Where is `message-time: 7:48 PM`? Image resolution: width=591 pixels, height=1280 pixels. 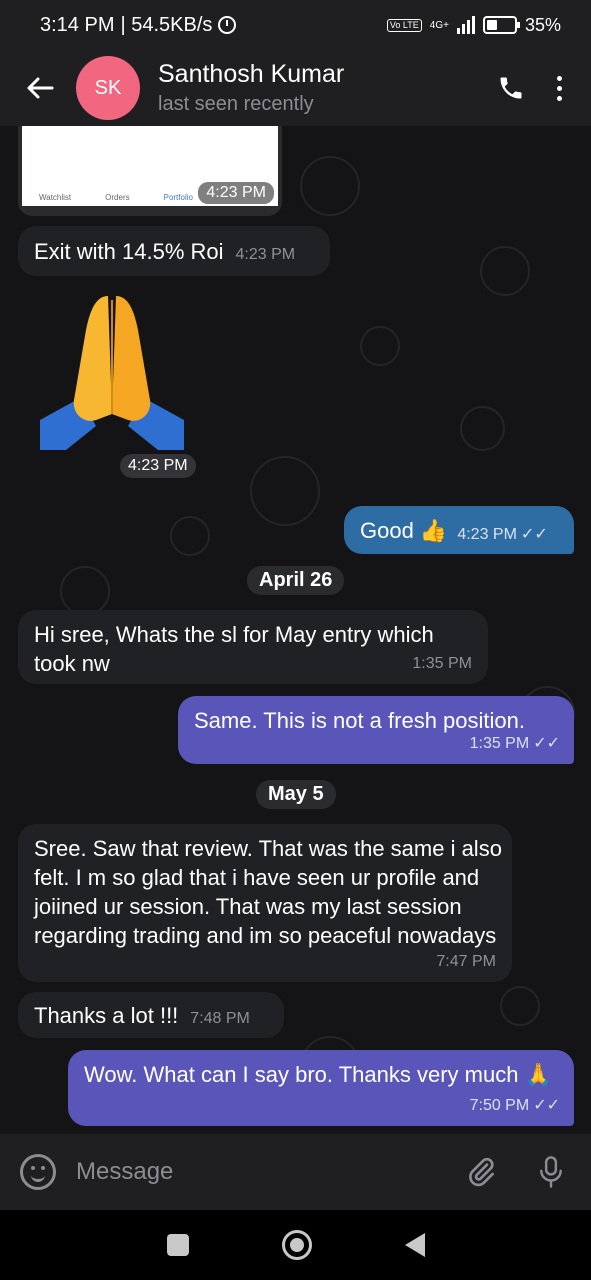 message-time: 7:48 PM is located at coordinates (220, 1018).